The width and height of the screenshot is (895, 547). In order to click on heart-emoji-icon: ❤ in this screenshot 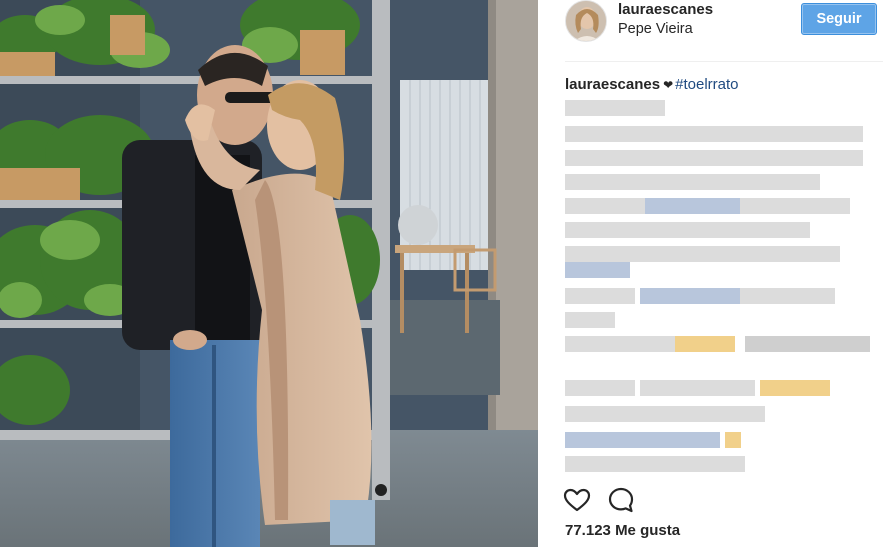, I will do `click(668, 85)`.